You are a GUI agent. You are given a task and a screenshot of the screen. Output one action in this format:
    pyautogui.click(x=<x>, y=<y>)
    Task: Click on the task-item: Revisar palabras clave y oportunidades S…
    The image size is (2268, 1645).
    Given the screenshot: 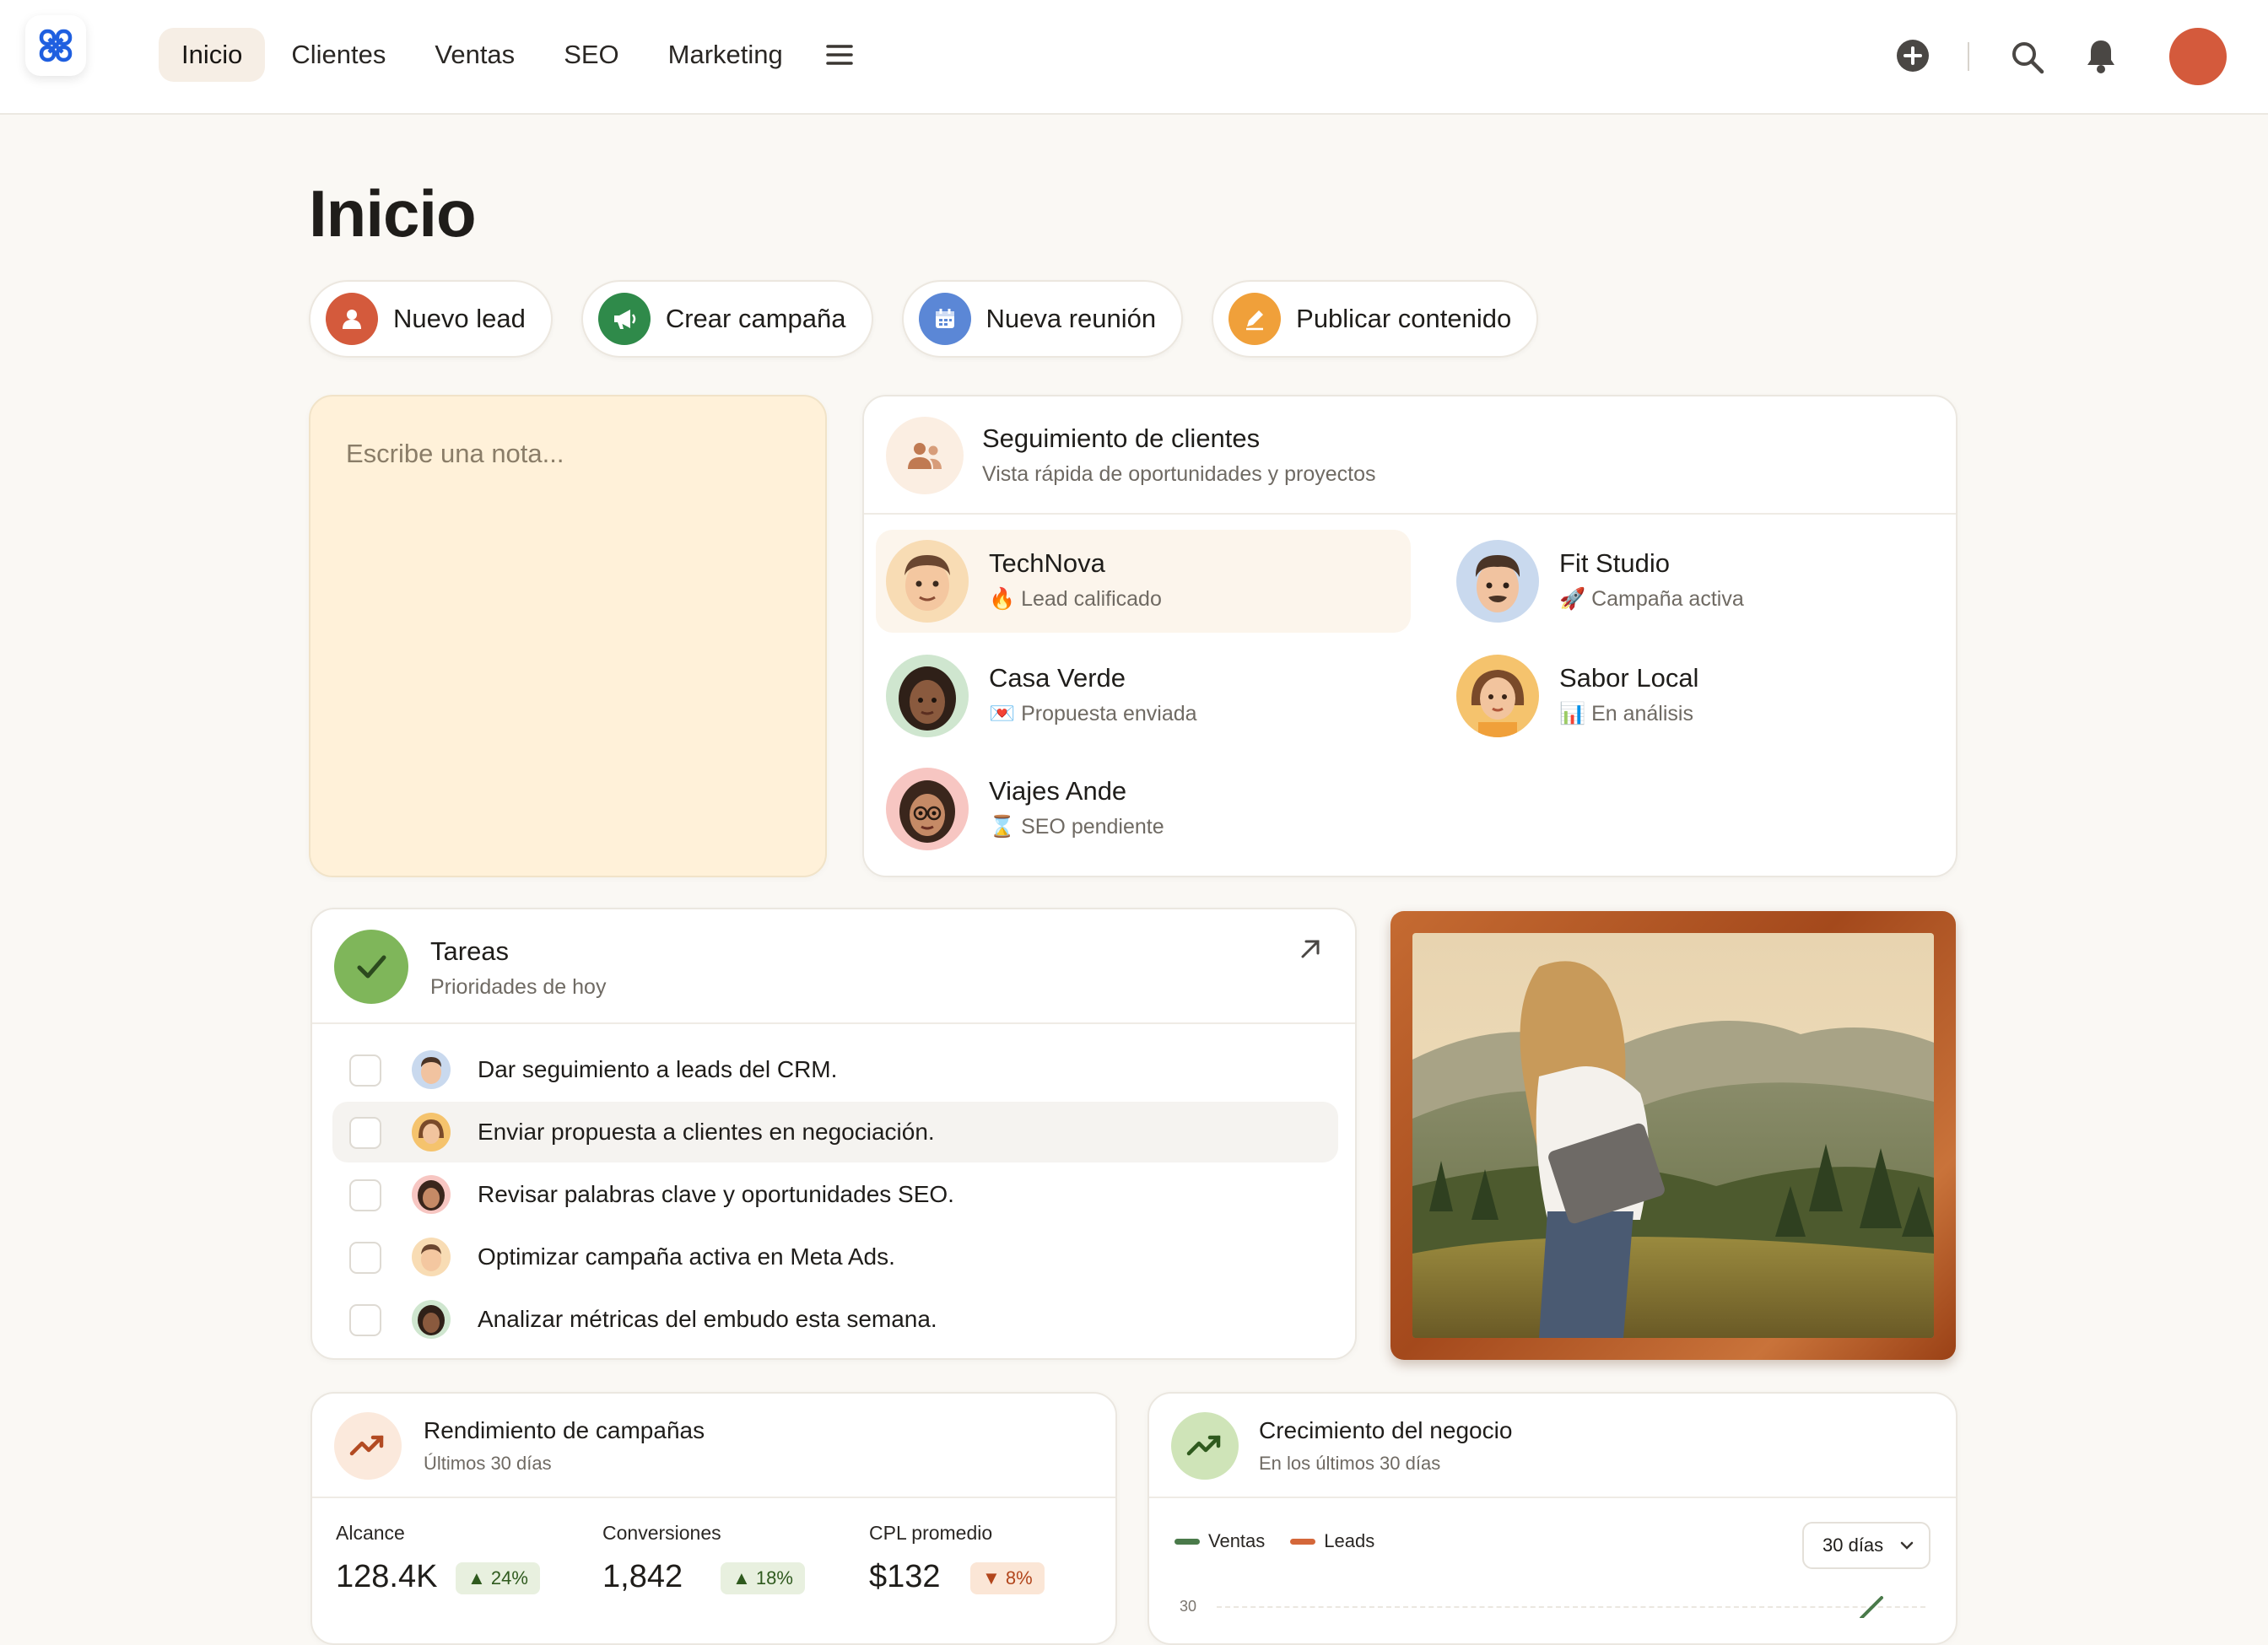 What is the action you would take?
    pyautogui.click(x=835, y=1194)
    